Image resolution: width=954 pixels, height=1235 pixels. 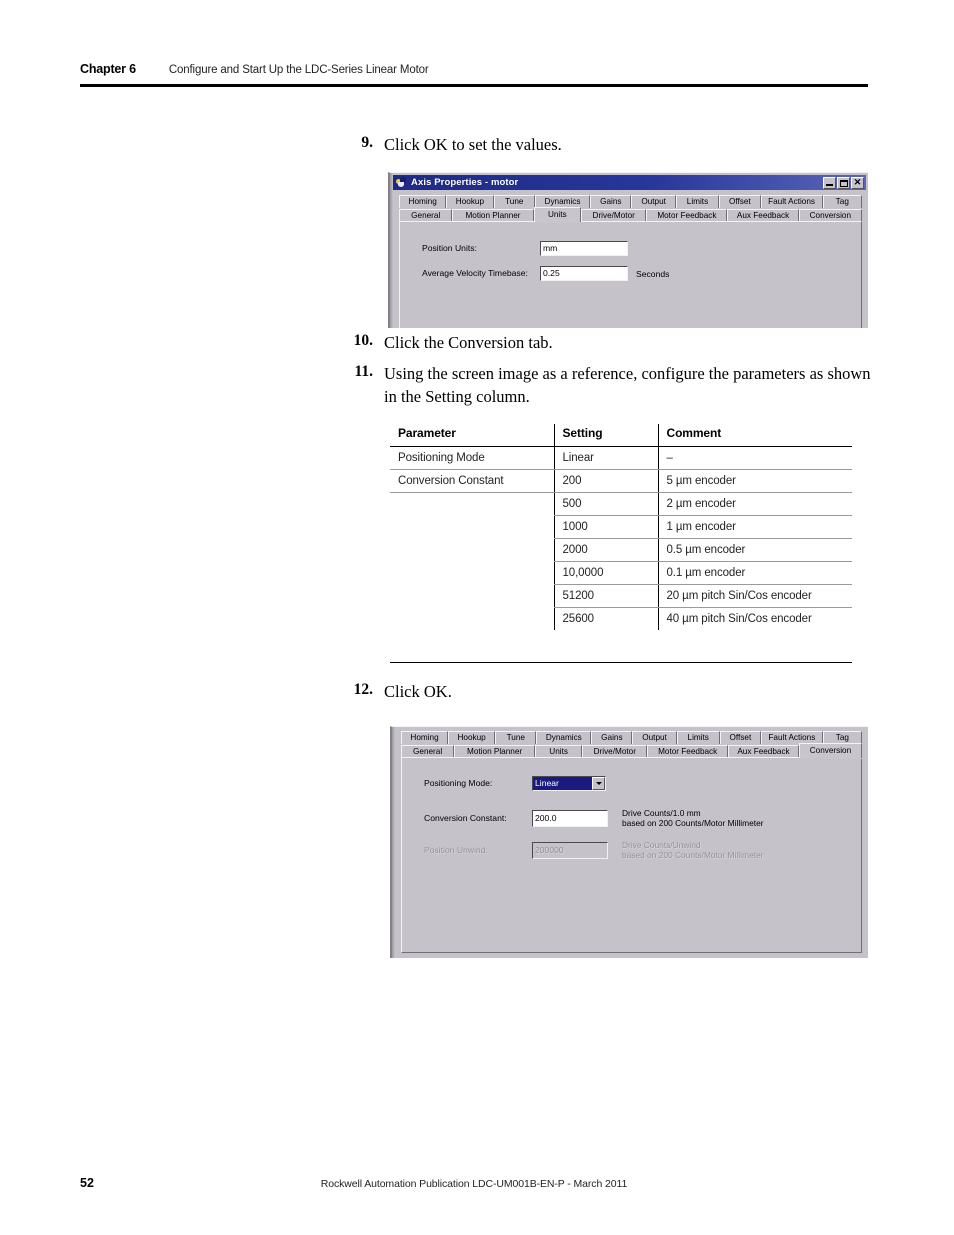 I want to click on chapter-label: Chapter 6, so click(x=108, y=69).